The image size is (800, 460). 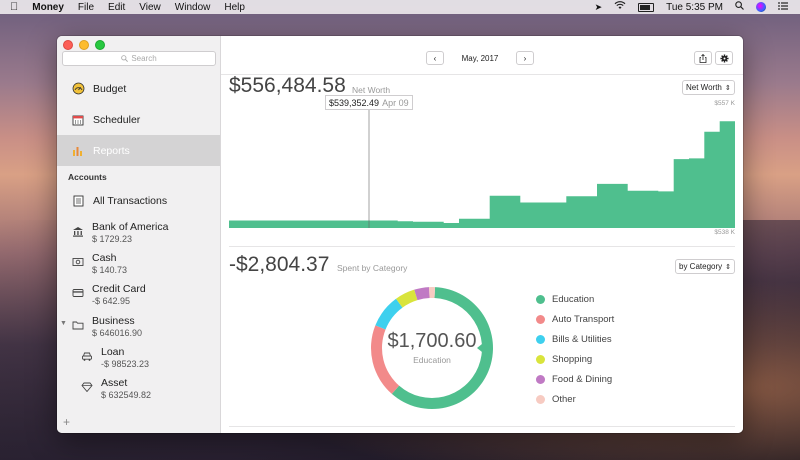 I want to click on zoom-window-button, so click(x=100, y=45).